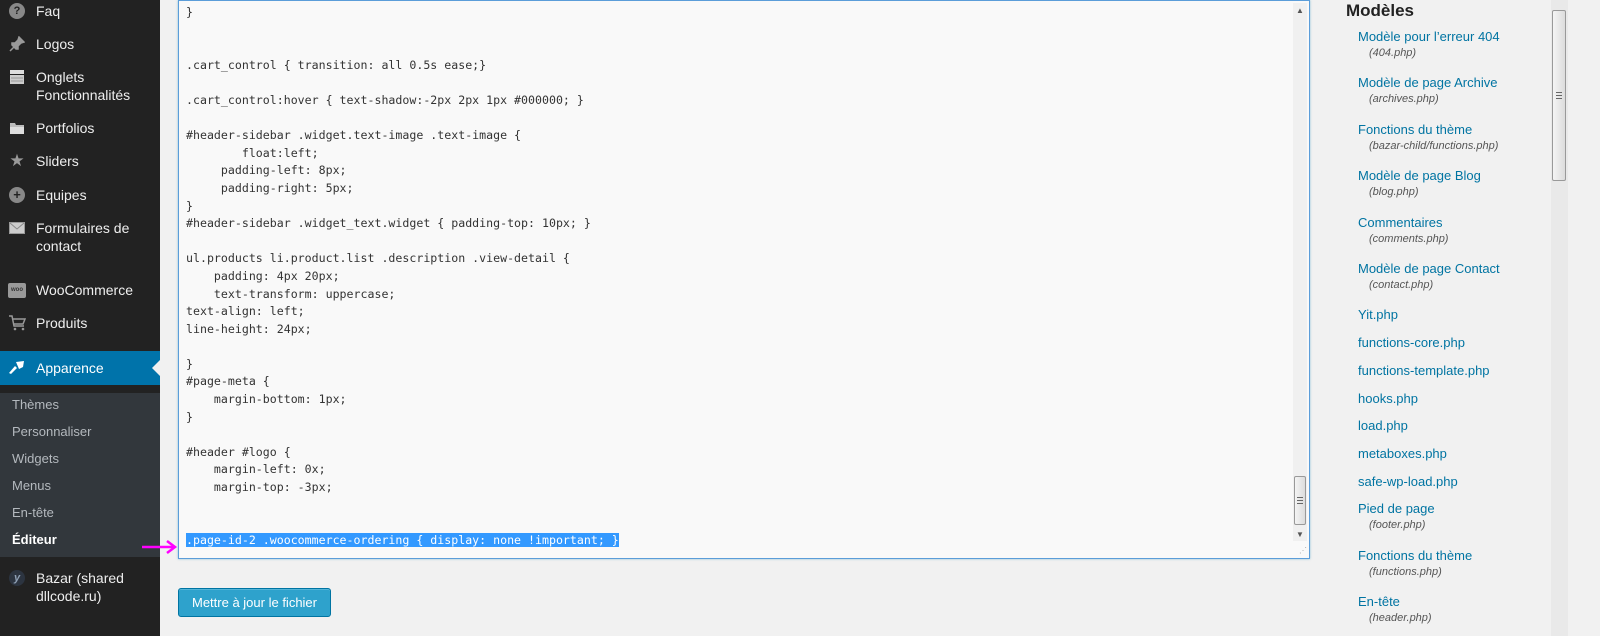  What do you see at coordinates (1400, 222) in the screenshot?
I see `template-link: Commentaires` at bounding box center [1400, 222].